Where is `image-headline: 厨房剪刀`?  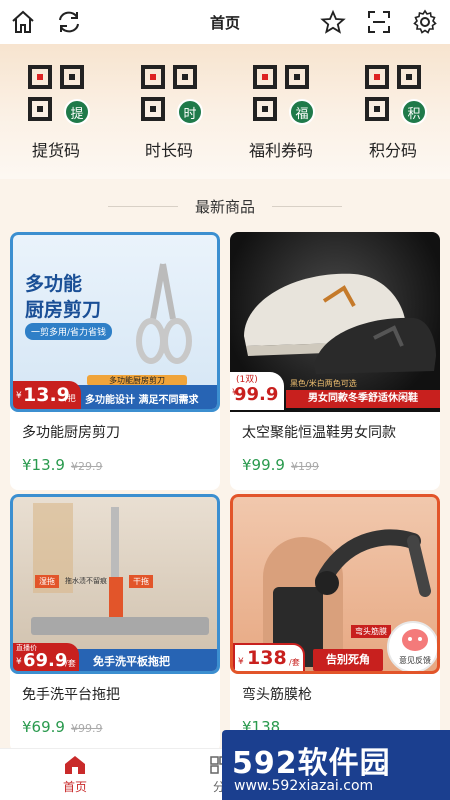 image-headline: 厨房剪刀 is located at coordinates (63, 310).